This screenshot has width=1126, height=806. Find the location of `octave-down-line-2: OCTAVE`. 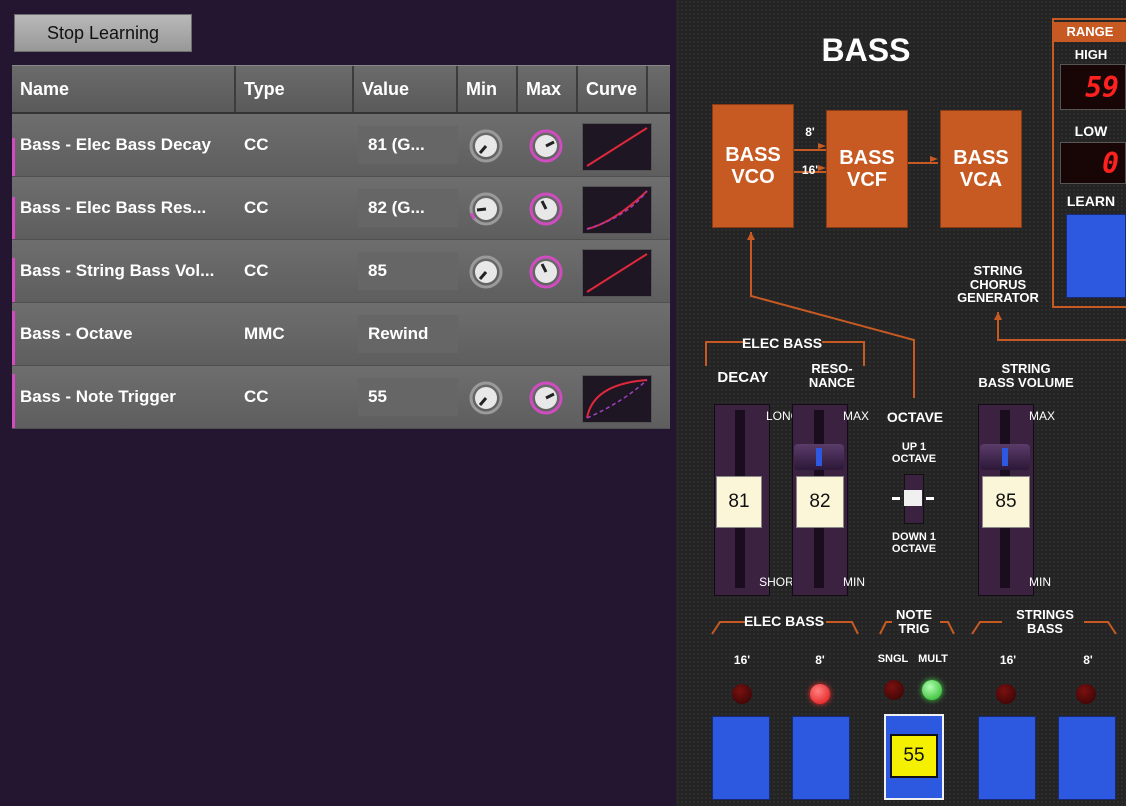

octave-down-line-2: OCTAVE is located at coordinates (914, 548).